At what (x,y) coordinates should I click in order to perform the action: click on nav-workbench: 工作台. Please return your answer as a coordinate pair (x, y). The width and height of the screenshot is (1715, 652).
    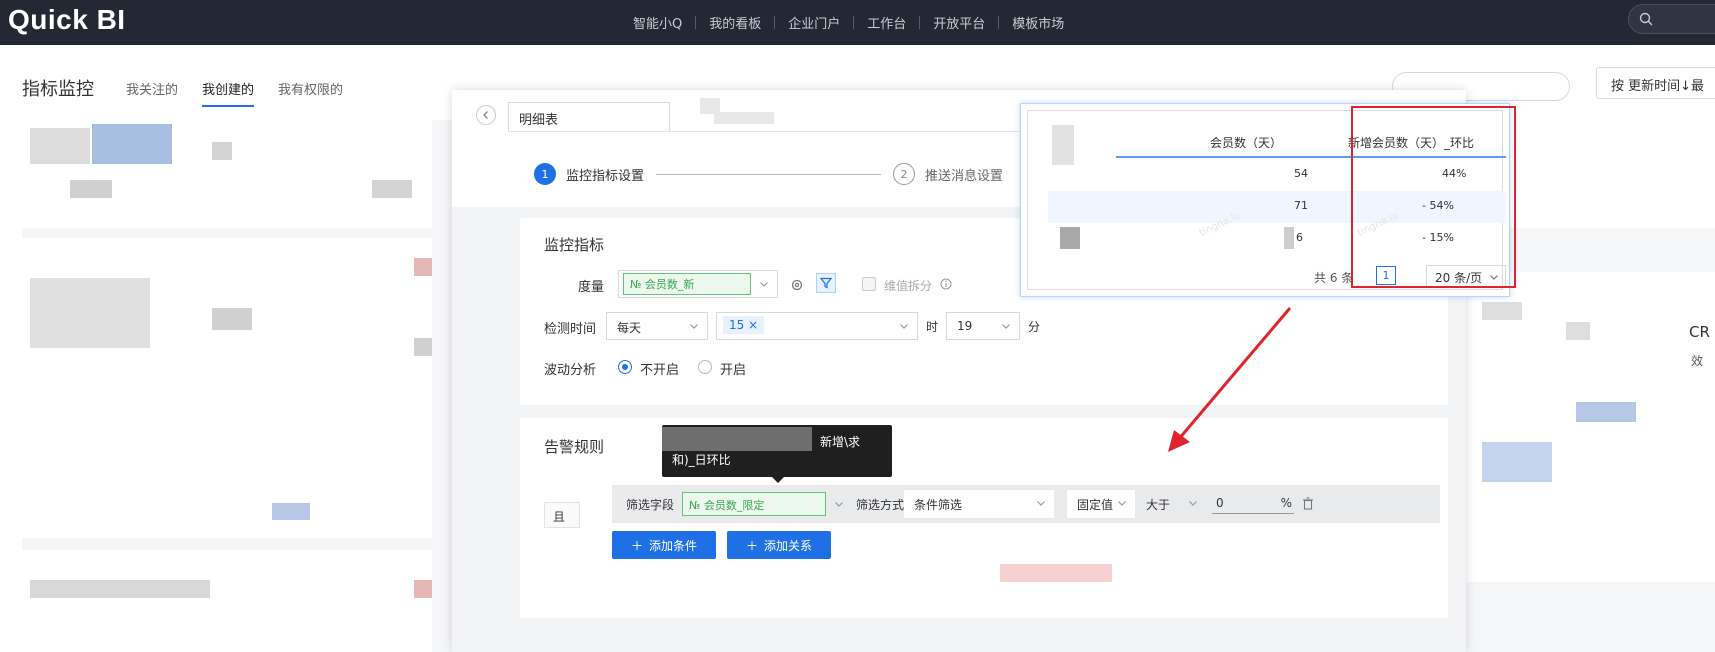
    Looking at the image, I should click on (886, 22).